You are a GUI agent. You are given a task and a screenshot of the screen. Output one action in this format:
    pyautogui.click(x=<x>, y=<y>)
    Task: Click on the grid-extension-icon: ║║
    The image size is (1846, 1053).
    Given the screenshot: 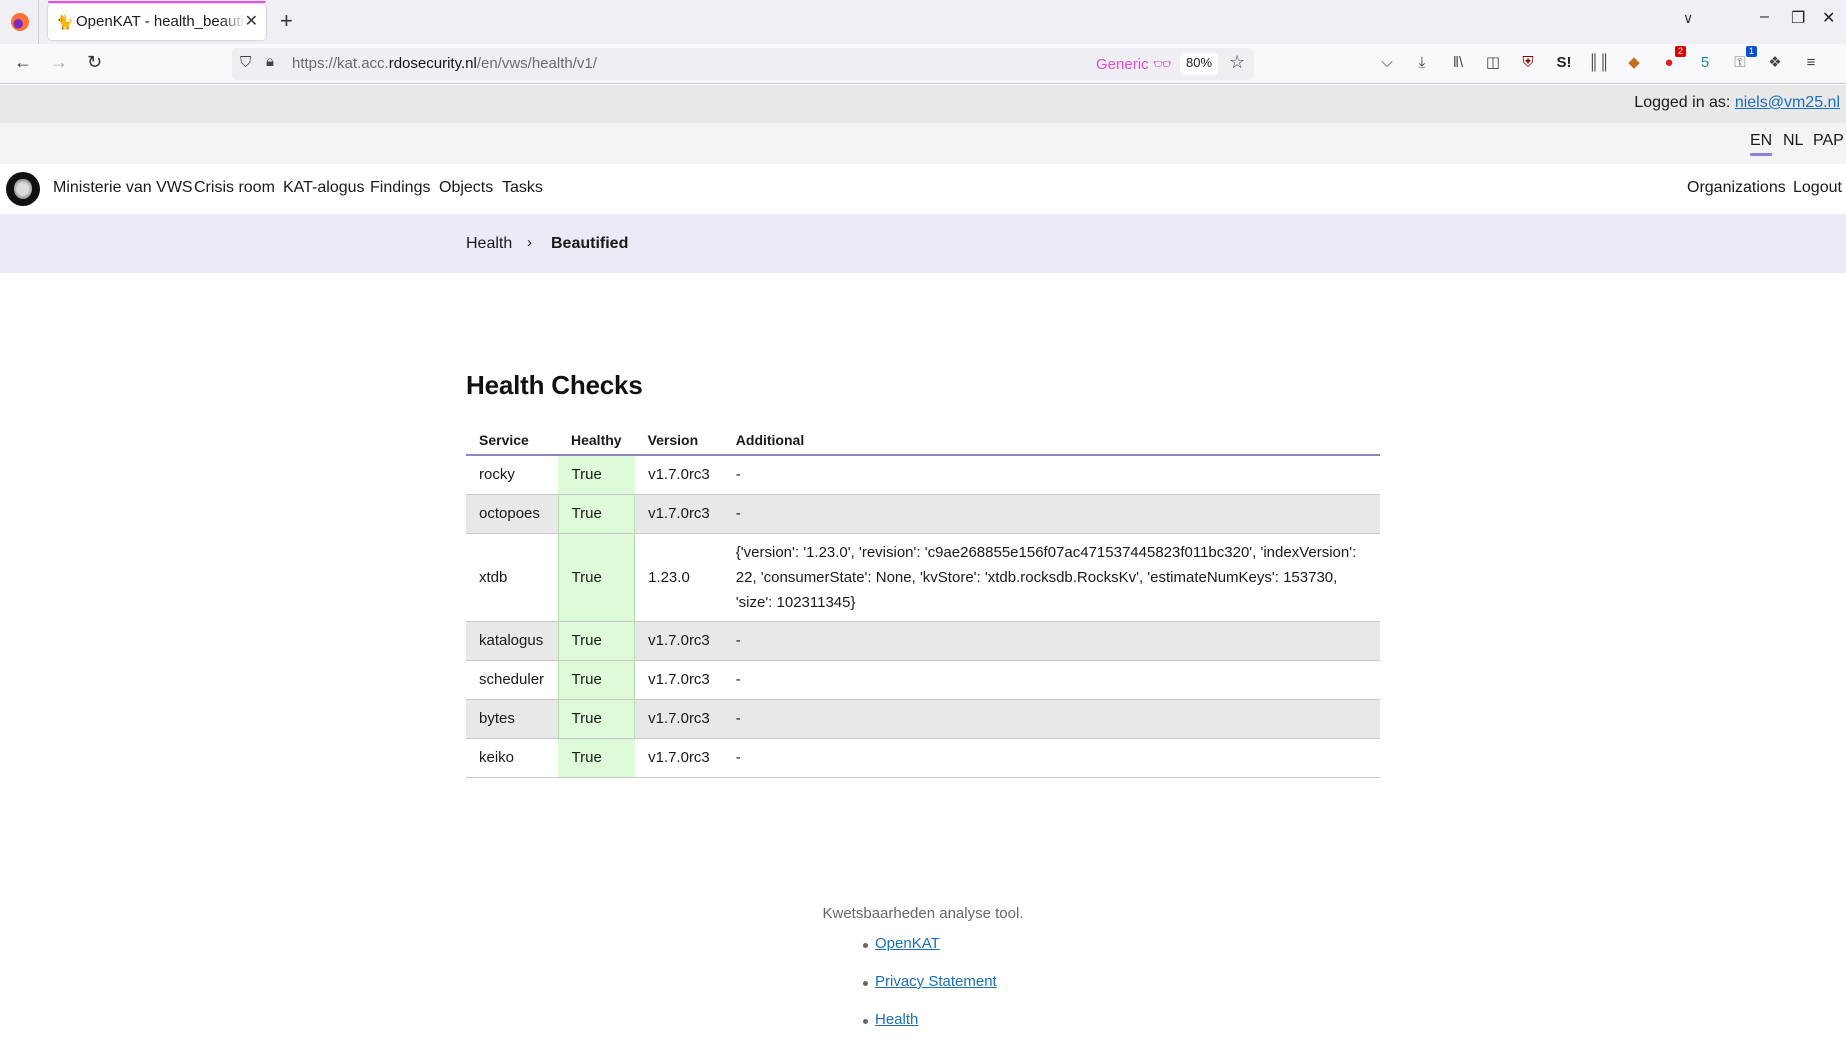 What is the action you would take?
    pyautogui.click(x=1599, y=63)
    